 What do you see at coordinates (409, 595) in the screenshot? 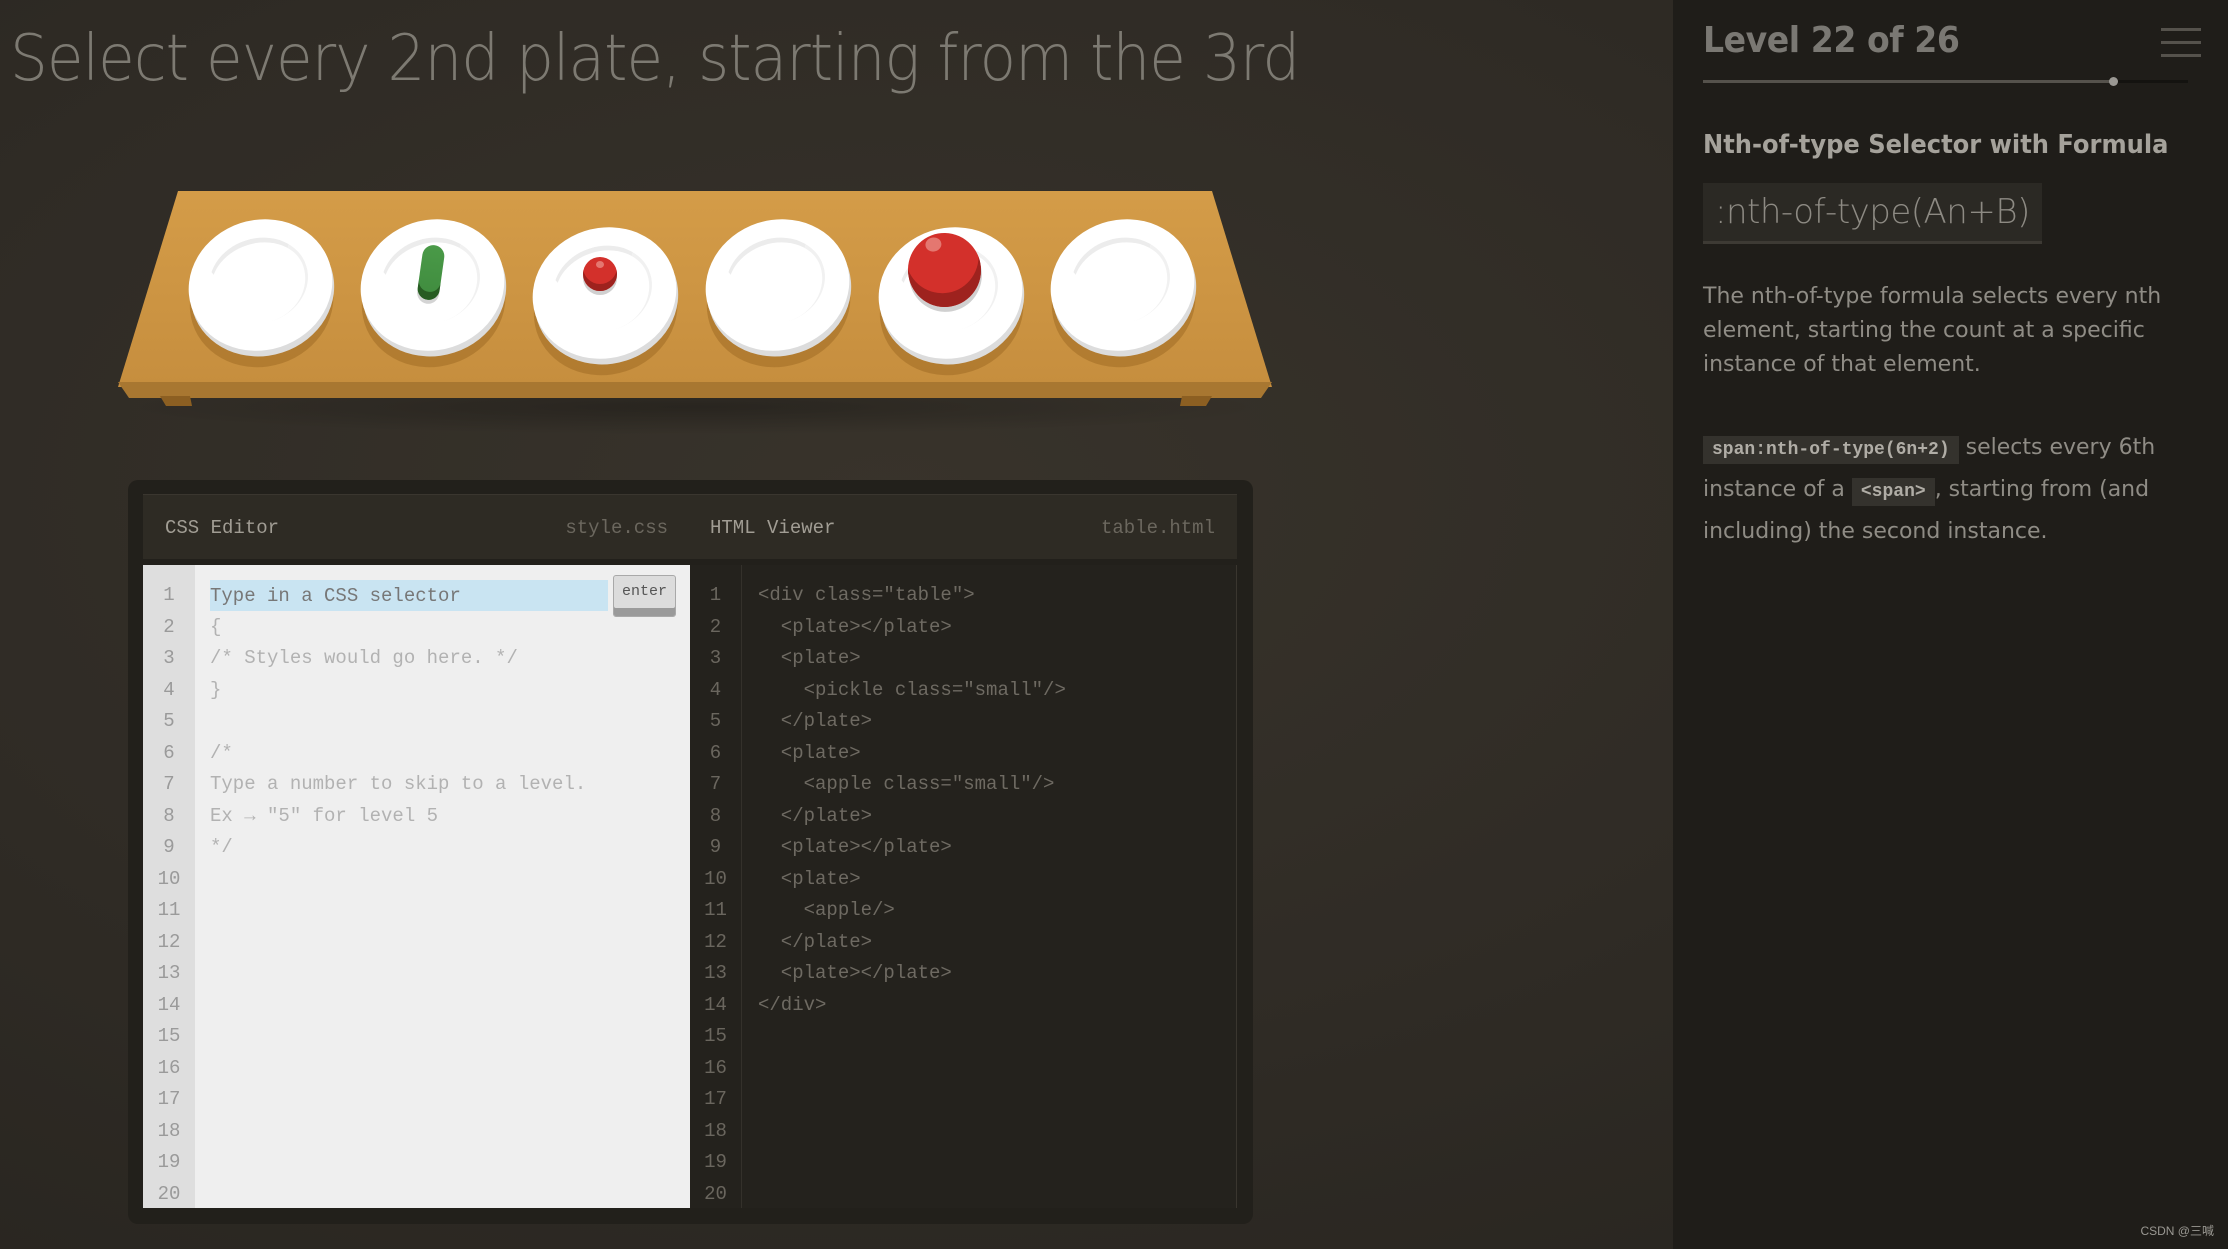
I see `css-selector-input` at bounding box center [409, 595].